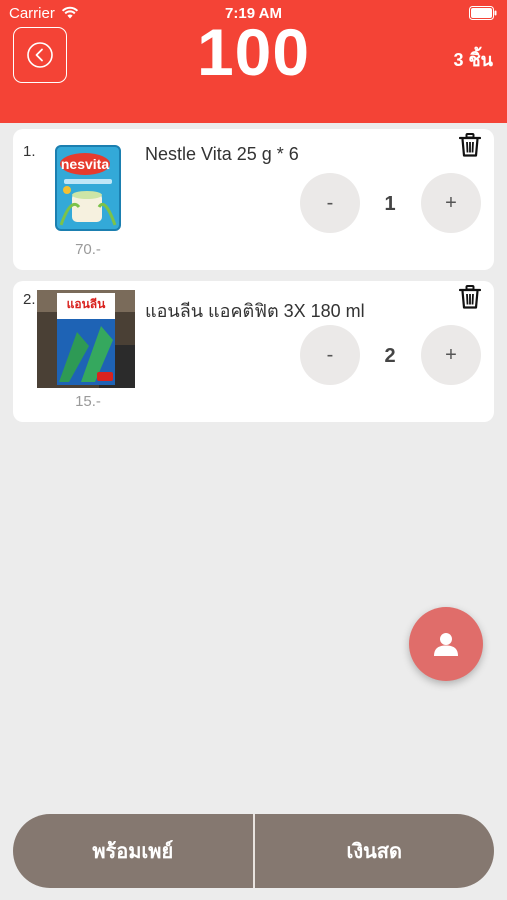 The height and width of the screenshot is (900, 507). Describe the element at coordinates (29, 151) in the screenshot. I see `item-index: 1.` at that location.